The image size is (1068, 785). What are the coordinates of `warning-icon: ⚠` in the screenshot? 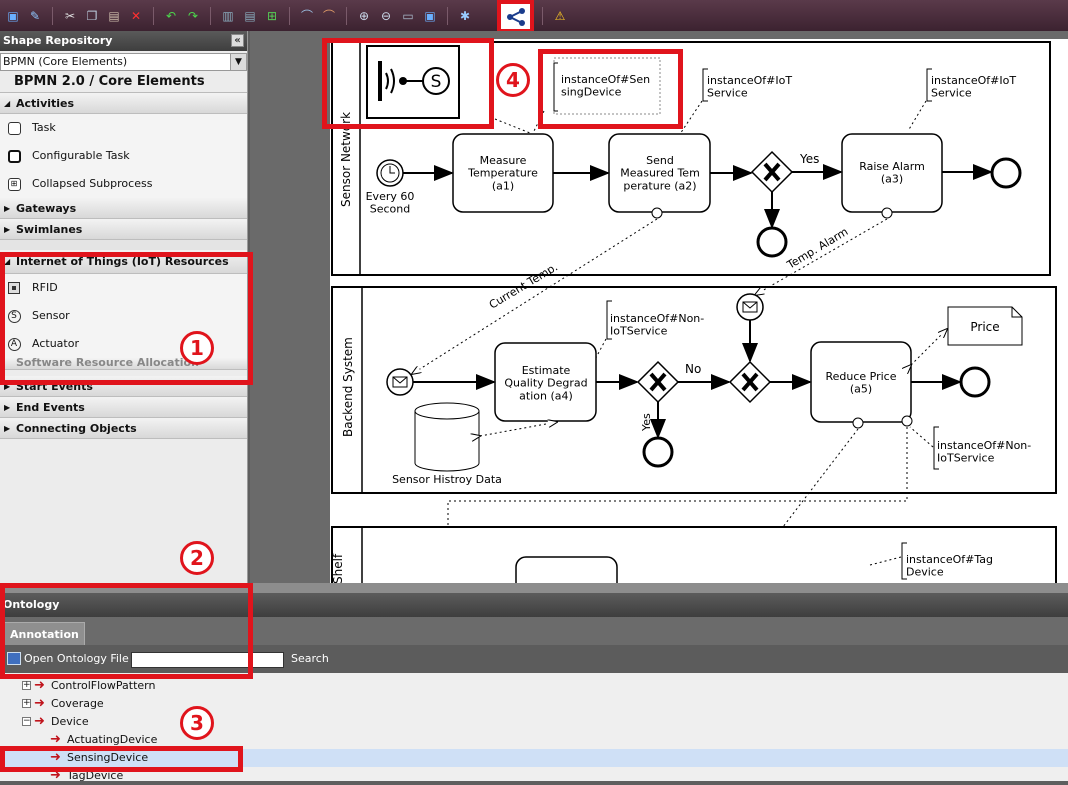 It's located at (560, 16).